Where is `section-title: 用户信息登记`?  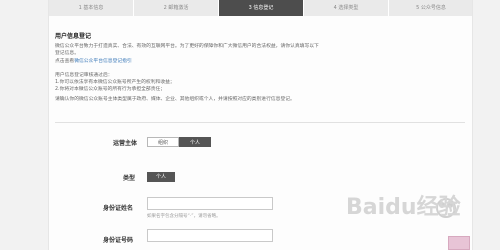 section-title: 用户信息登记 is located at coordinates (73, 36).